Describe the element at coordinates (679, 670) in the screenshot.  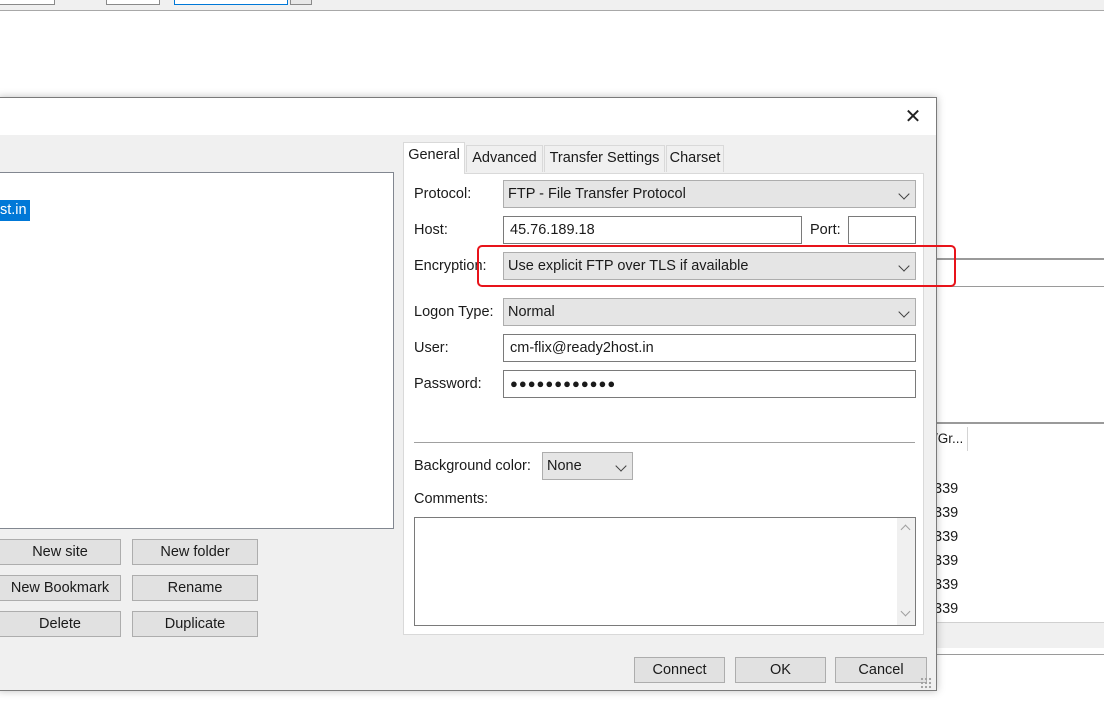
I see `connect-button: Connect` at that location.